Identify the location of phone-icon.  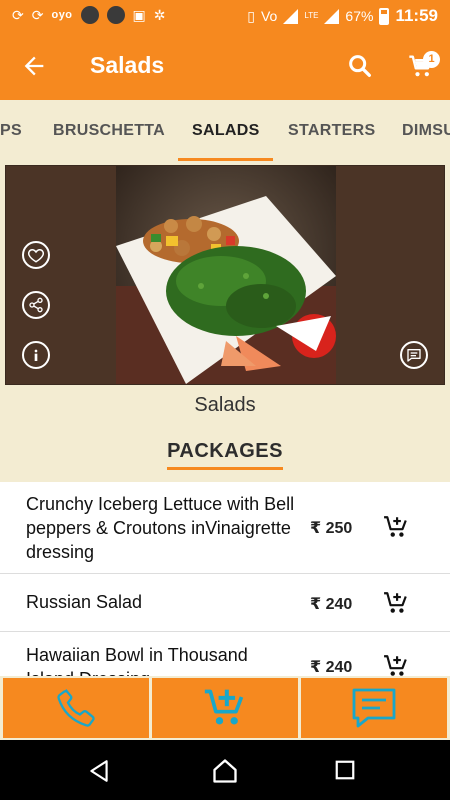
(76, 708).